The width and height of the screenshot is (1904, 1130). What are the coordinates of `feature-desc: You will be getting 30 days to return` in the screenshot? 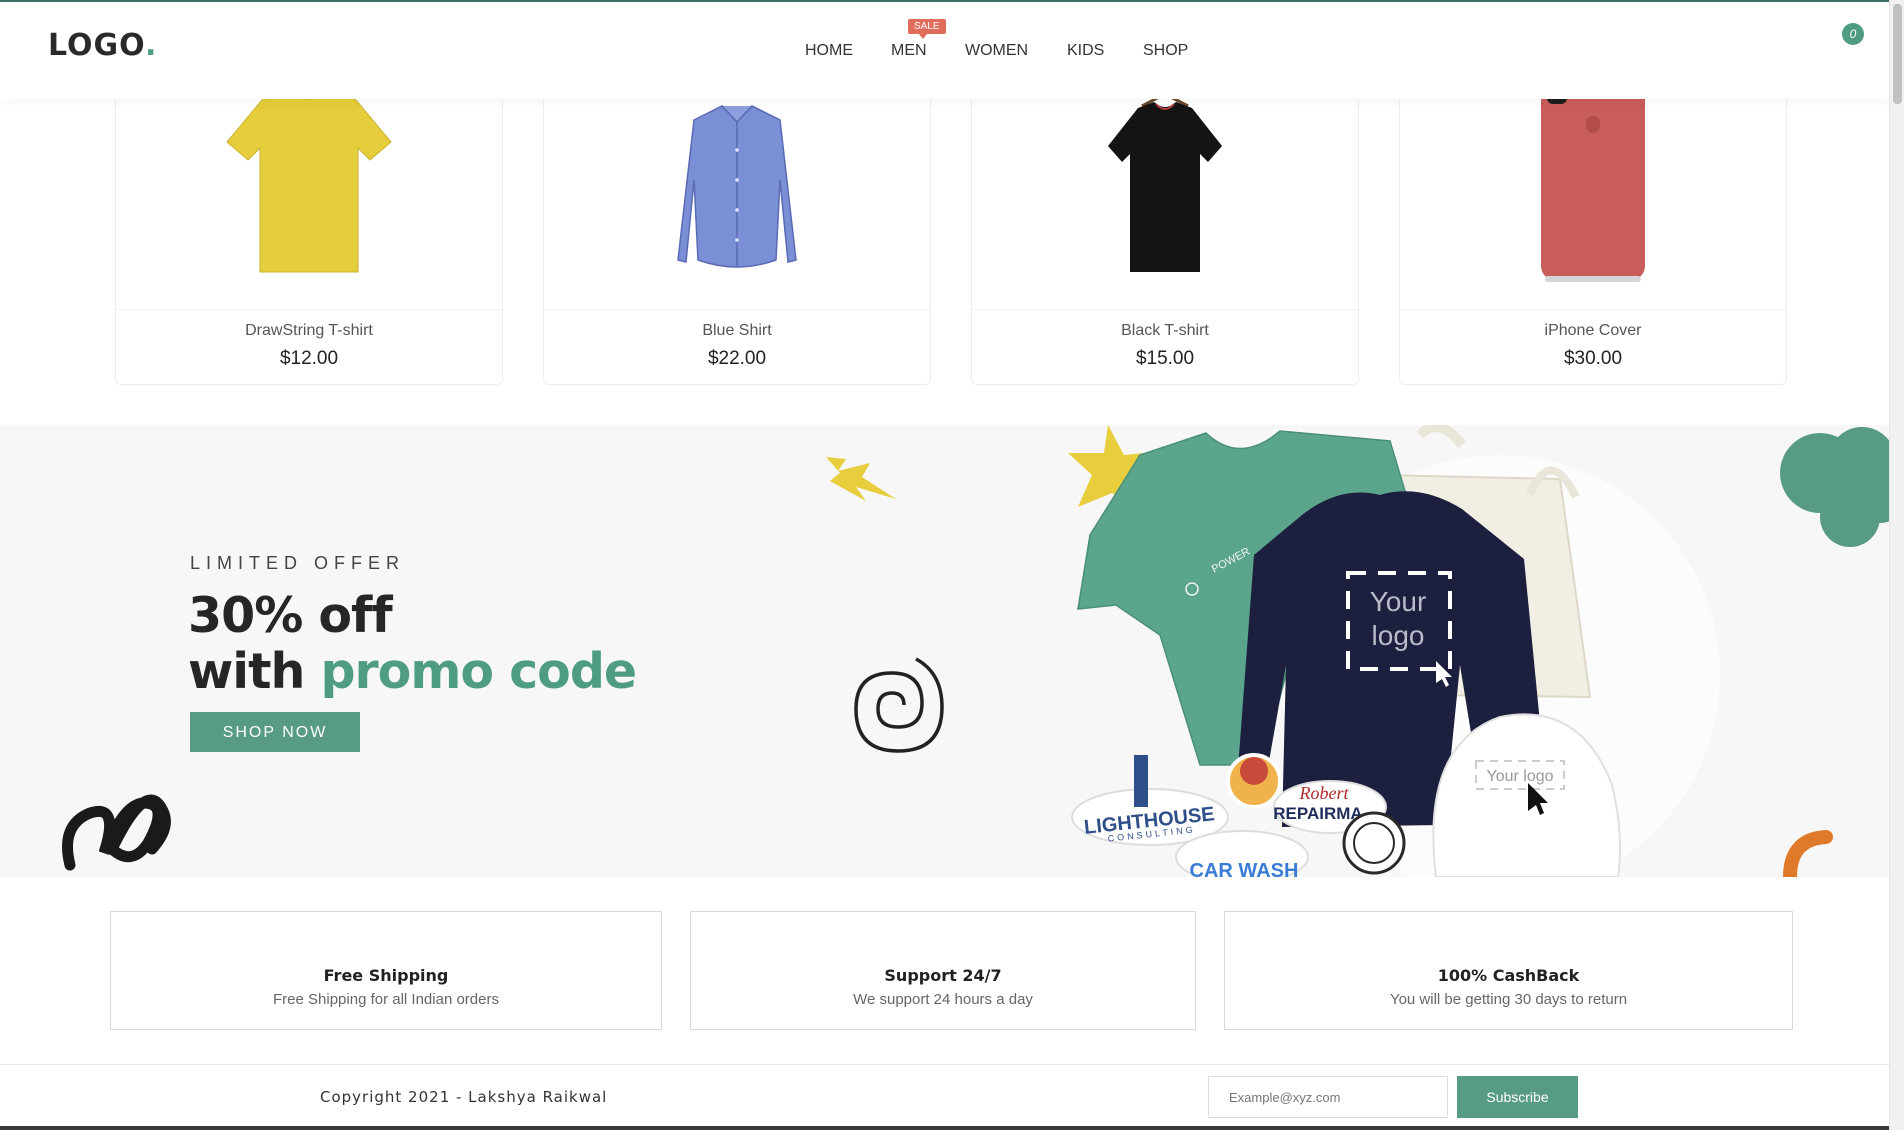 It's located at (1508, 999).